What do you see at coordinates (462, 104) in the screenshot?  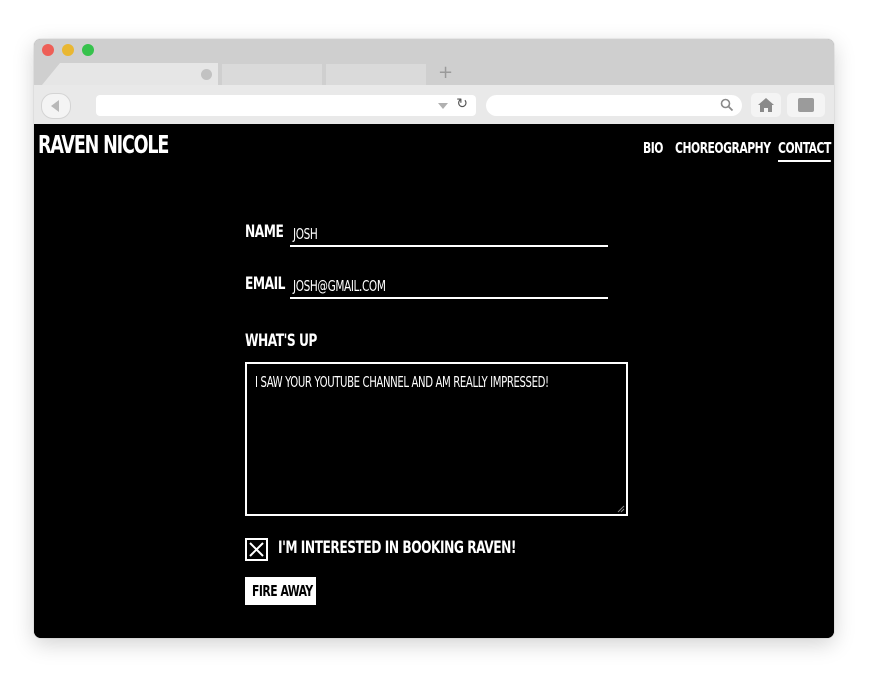 I see `reload-icon: ↻` at bounding box center [462, 104].